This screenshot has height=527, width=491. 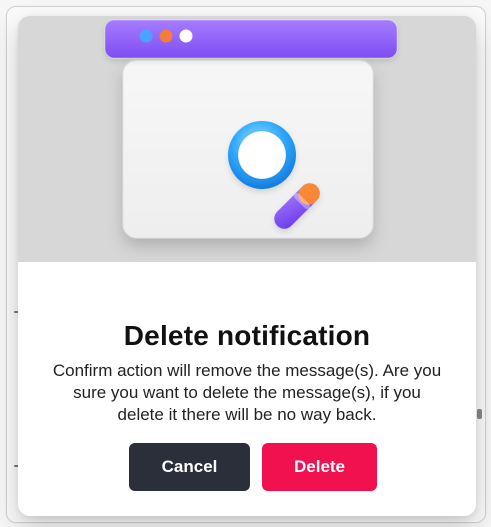 I want to click on window-traffic-lights, so click(x=166, y=36).